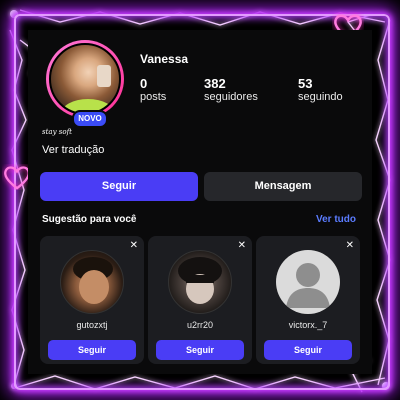 This screenshot has height=400, width=400. What do you see at coordinates (164, 59) in the screenshot?
I see `profile-username: Vanessa` at bounding box center [164, 59].